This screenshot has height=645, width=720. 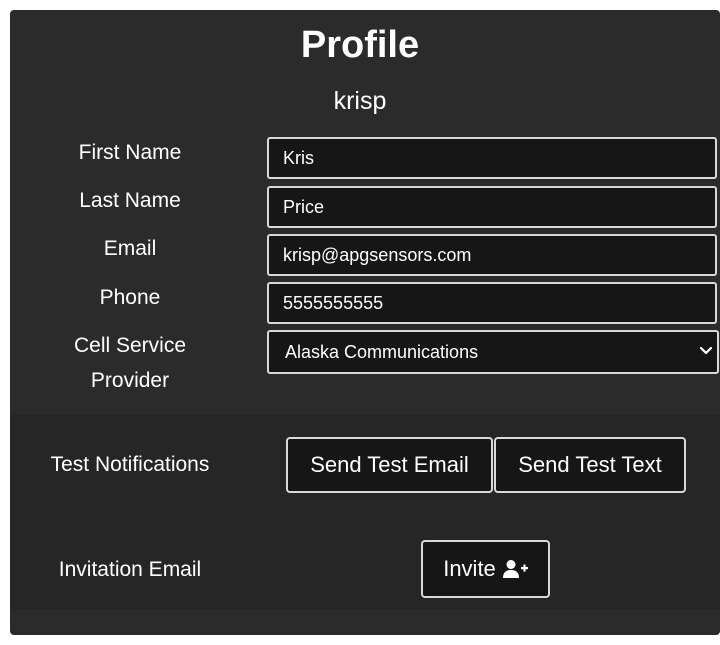 I want to click on cell-provider-label-line2: Provider, so click(x=130, y=380).